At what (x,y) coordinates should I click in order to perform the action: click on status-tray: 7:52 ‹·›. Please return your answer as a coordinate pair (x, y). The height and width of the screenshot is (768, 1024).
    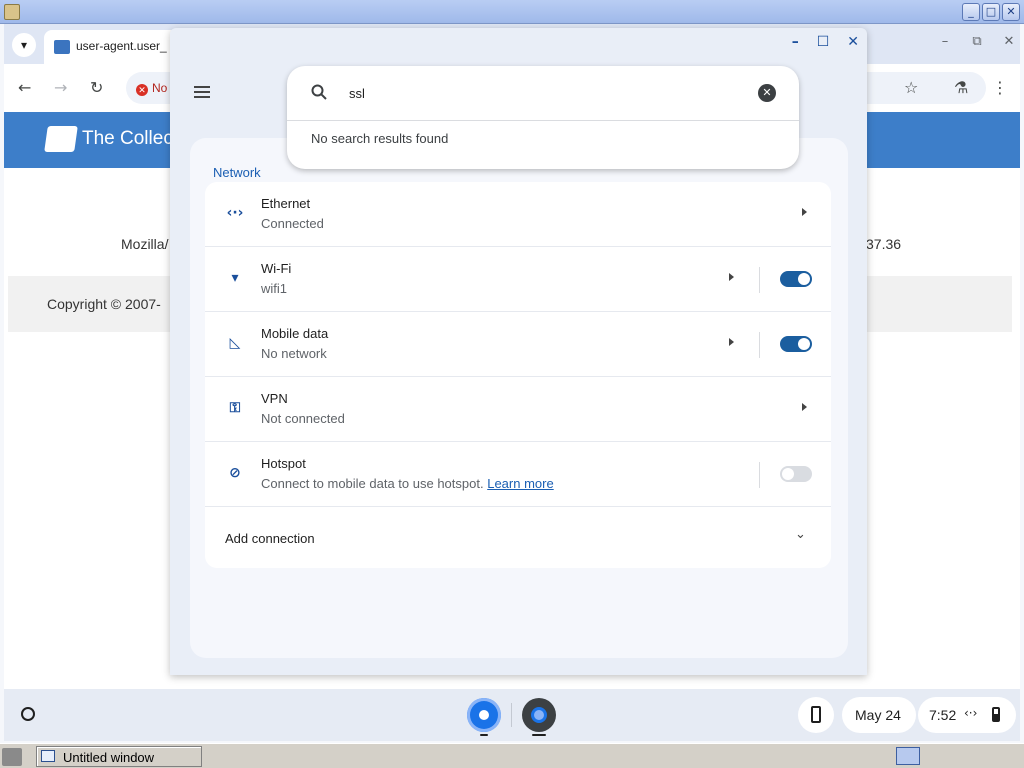
    Looking at the image, I should click on (967, 715).